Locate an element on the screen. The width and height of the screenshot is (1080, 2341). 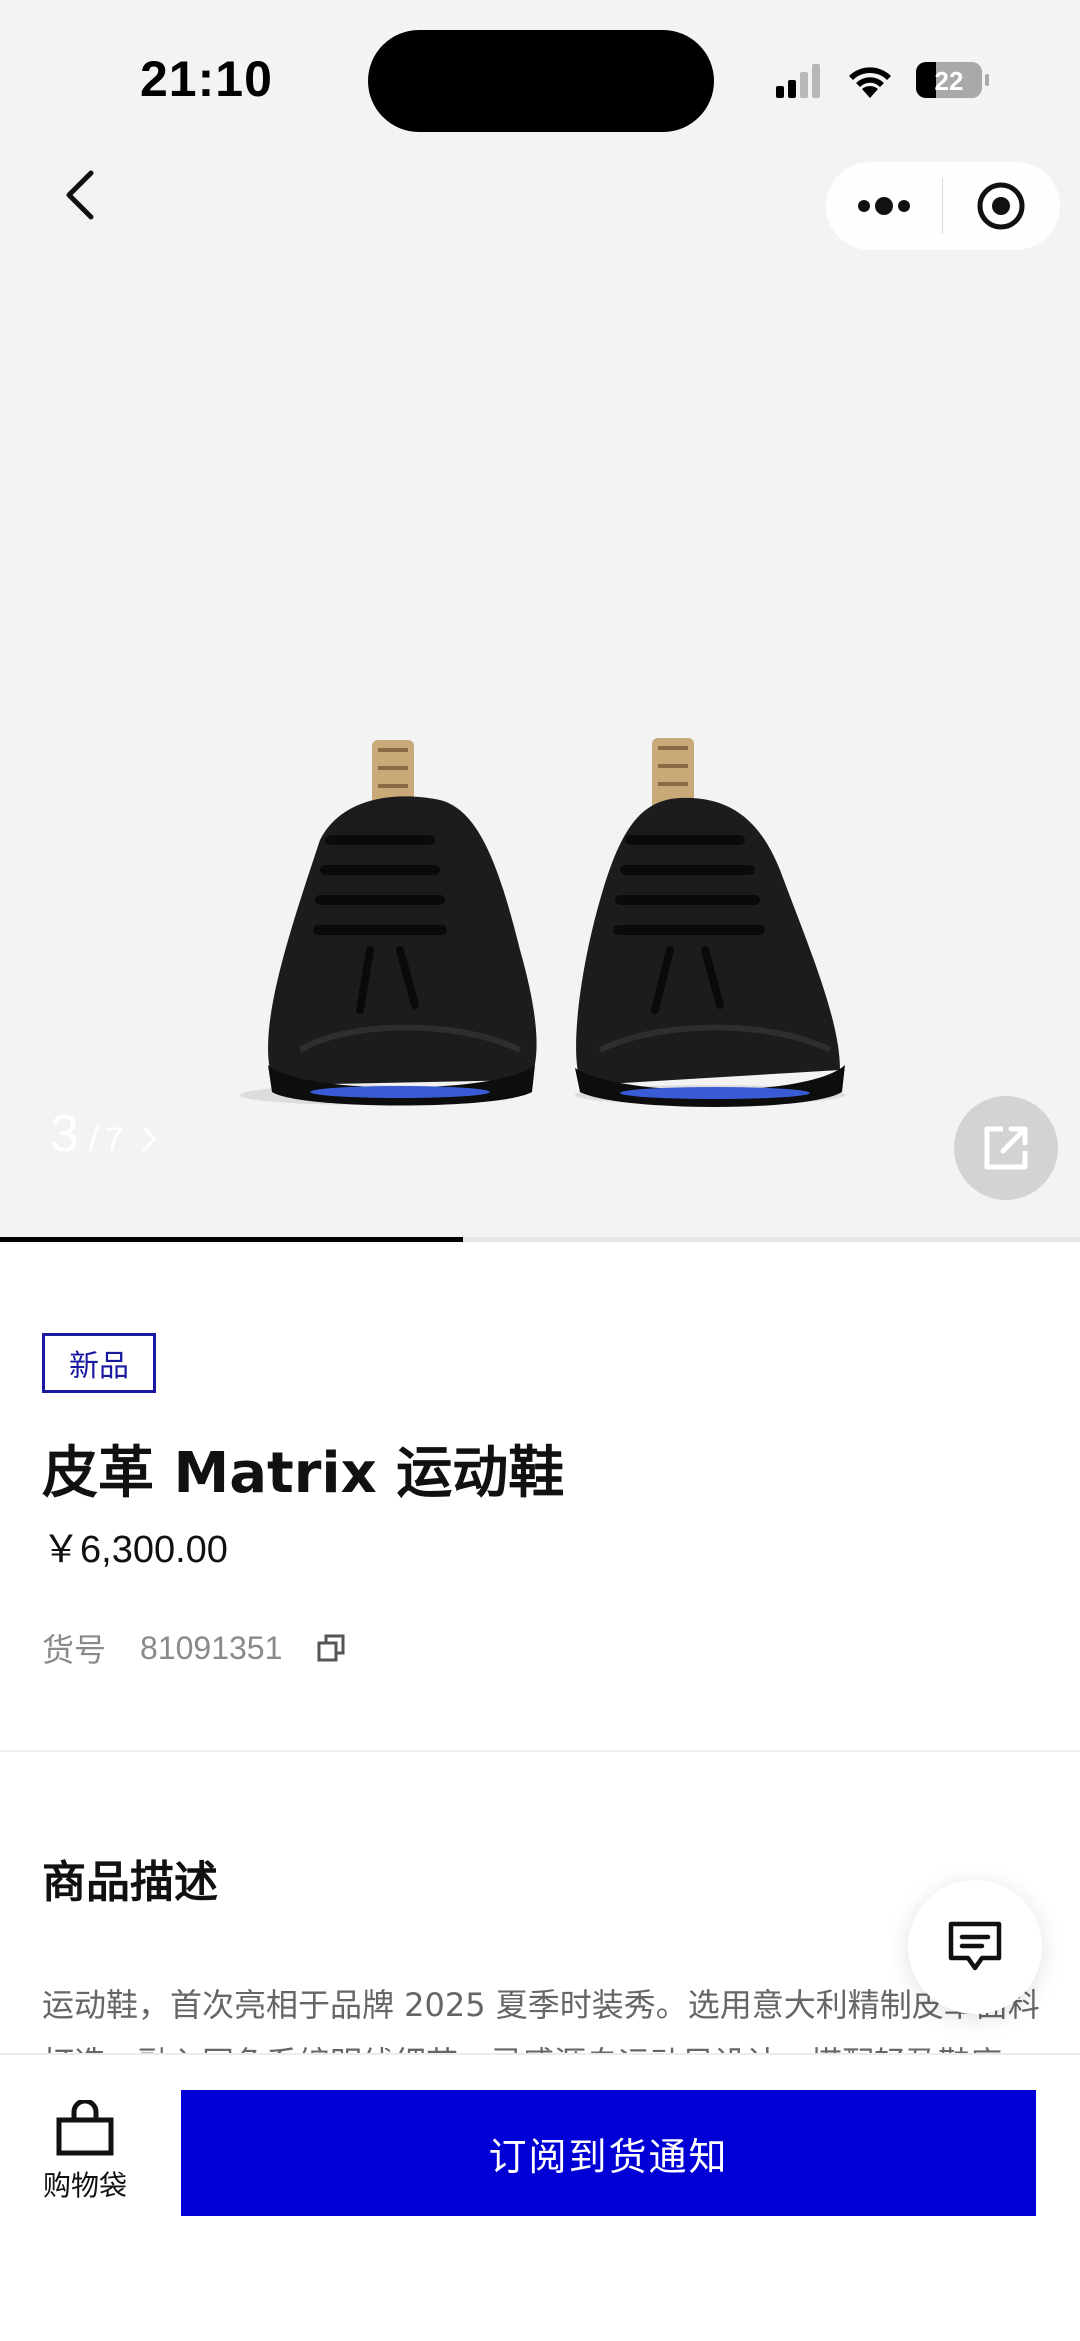
chat-button is located at coordinates (975, 1947).